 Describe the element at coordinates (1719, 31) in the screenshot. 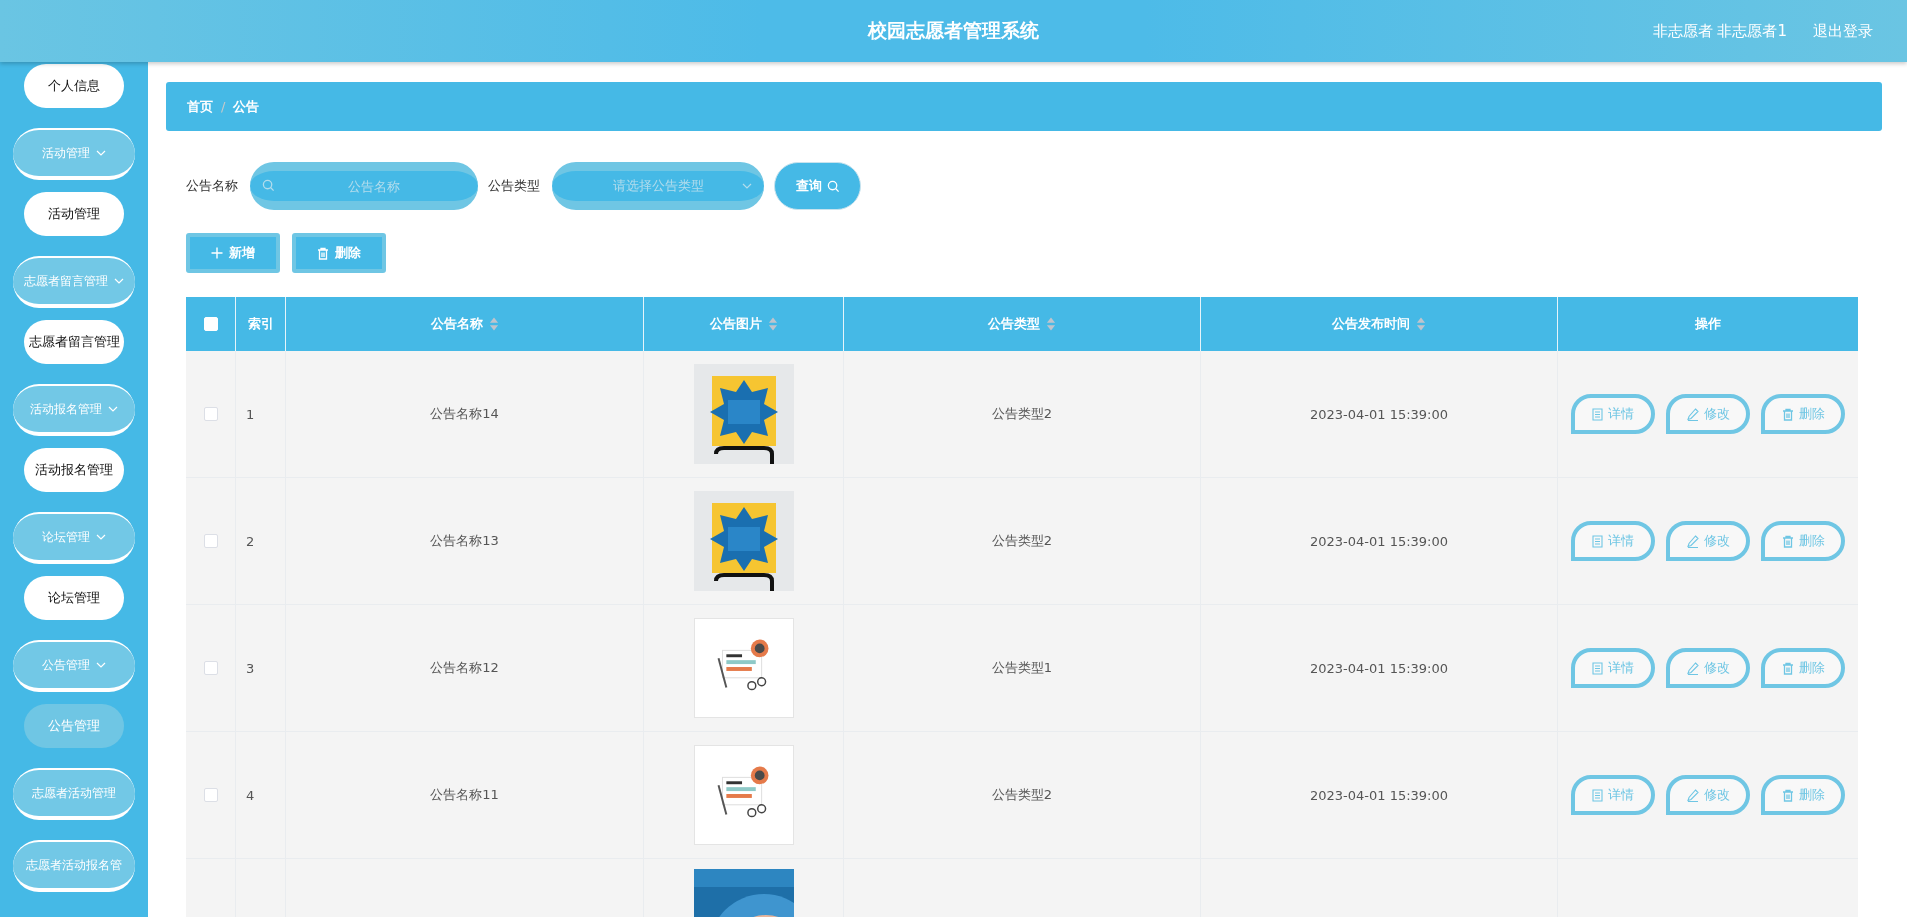

I see `user-name: 非志愿者 非志愿者1` at that location.